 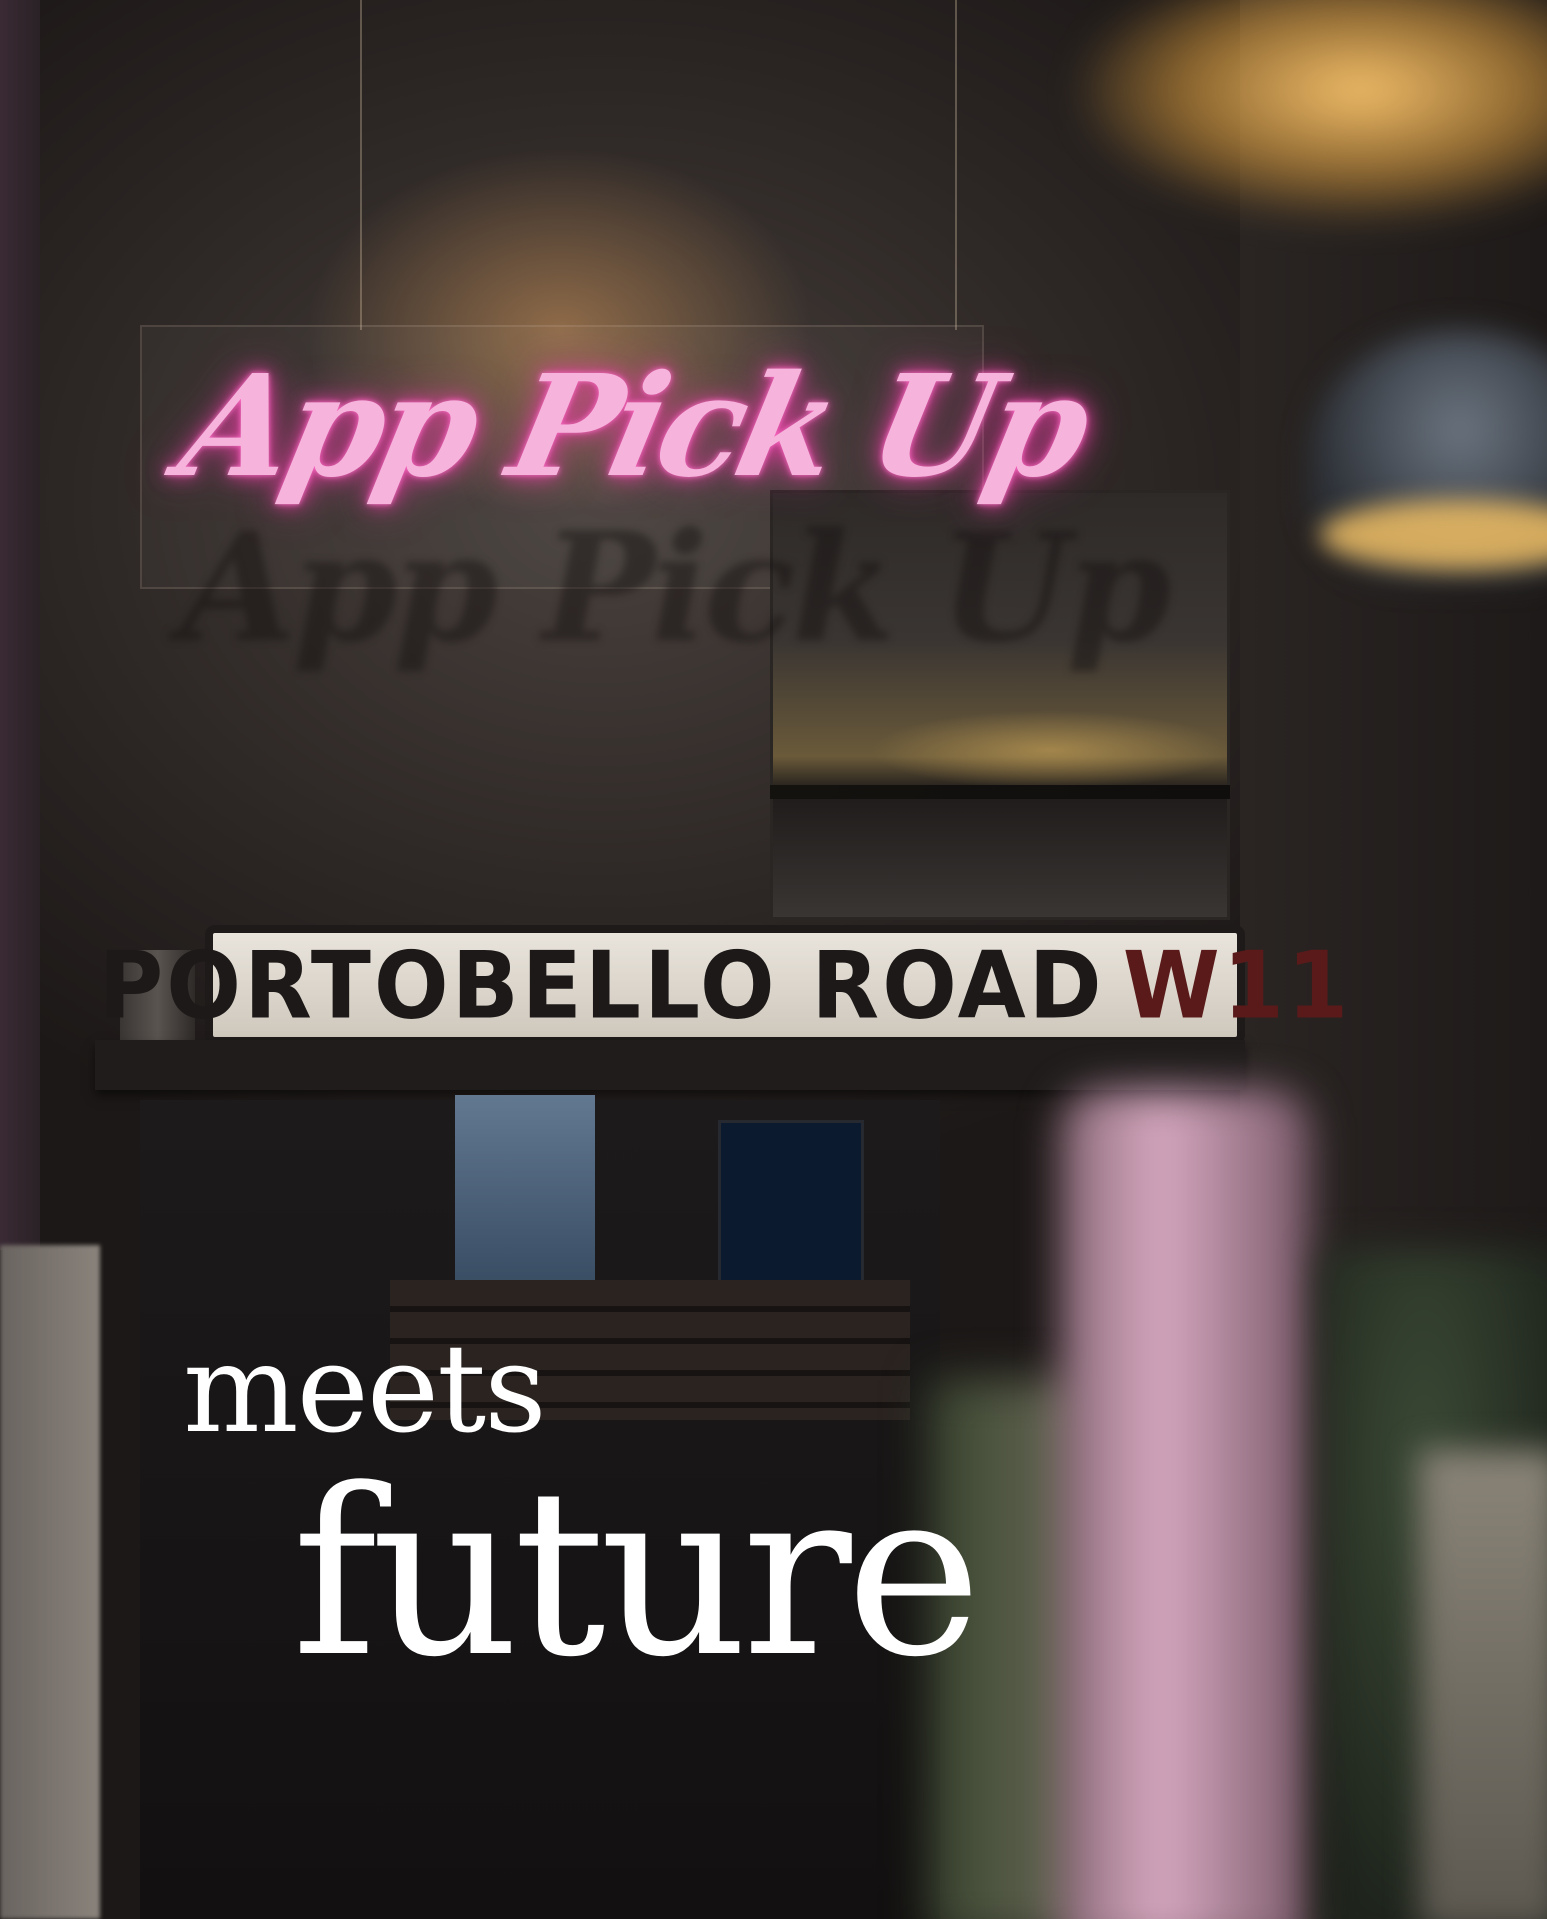 What do you see at coordinates (1483, 1684) in the screenshot?
I see `foreground-item` at bounding box center [1483, 1684].